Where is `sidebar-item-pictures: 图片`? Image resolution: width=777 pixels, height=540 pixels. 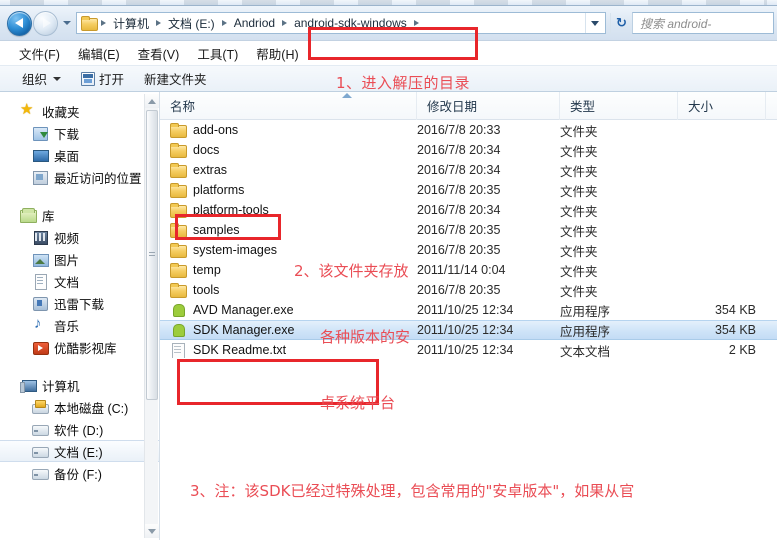
sidebar-item-pictures: 图片 is located at coordinates (79, 259).